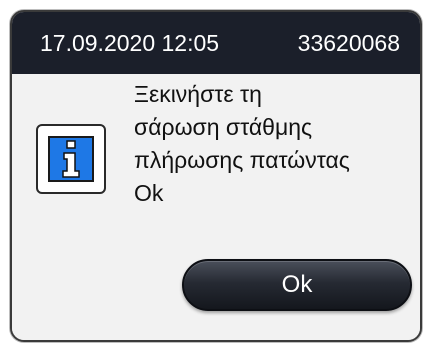 The height and width of the screenshot is (352, 434). I want to click on serial-number-label: 33620068, so click(348, 42).